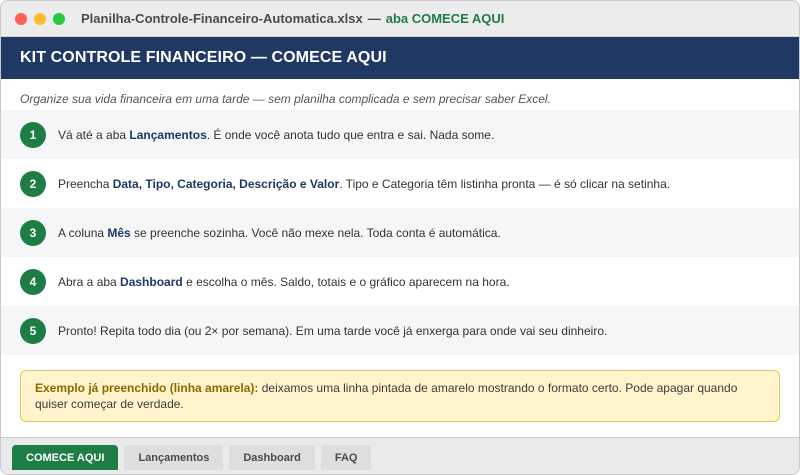  What do you see at coordinates (272, 457) in the screenshot?
I see `tab-dashboard: Dashboard` at bounding box center [272, 457].